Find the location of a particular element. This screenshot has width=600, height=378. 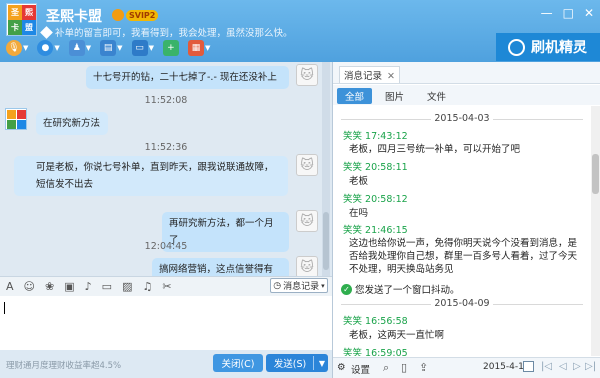

history-scrollbar is located at coordinates (595, 231).